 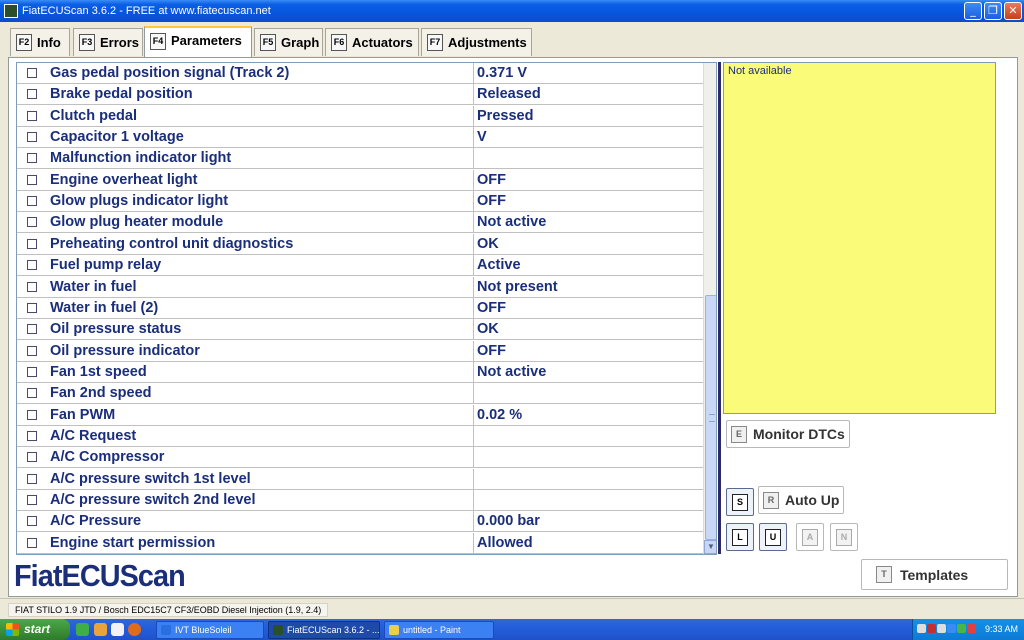 What do you see at coordinates (360, 138) in the screenshot?
I see `parameter-row: Capacitor 1 voltage V` at bounding box center [360, 138].